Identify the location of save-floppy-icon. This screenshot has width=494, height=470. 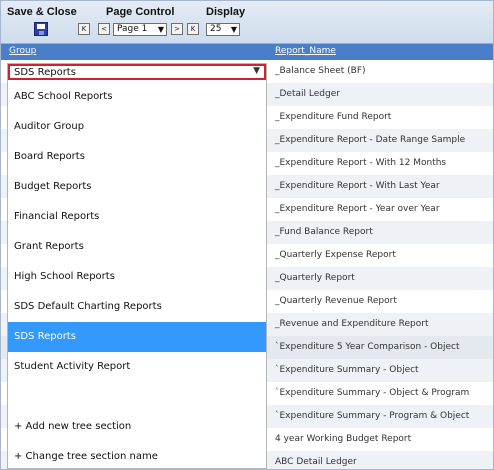
(41, 29).